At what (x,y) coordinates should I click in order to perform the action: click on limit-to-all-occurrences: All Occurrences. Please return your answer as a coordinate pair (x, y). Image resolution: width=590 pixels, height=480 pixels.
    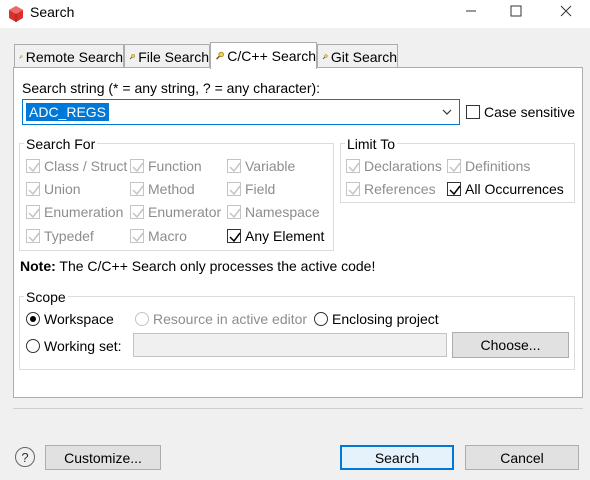
    Looking at the image, I should click on (505, 189).